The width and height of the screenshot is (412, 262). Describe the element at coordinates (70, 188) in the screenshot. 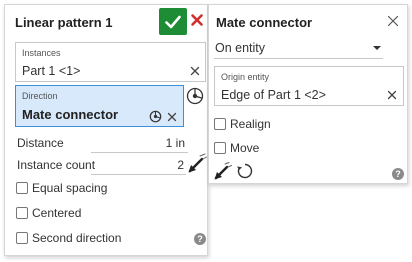

I see `equal-spacing-label: Equal spacing` at that location.